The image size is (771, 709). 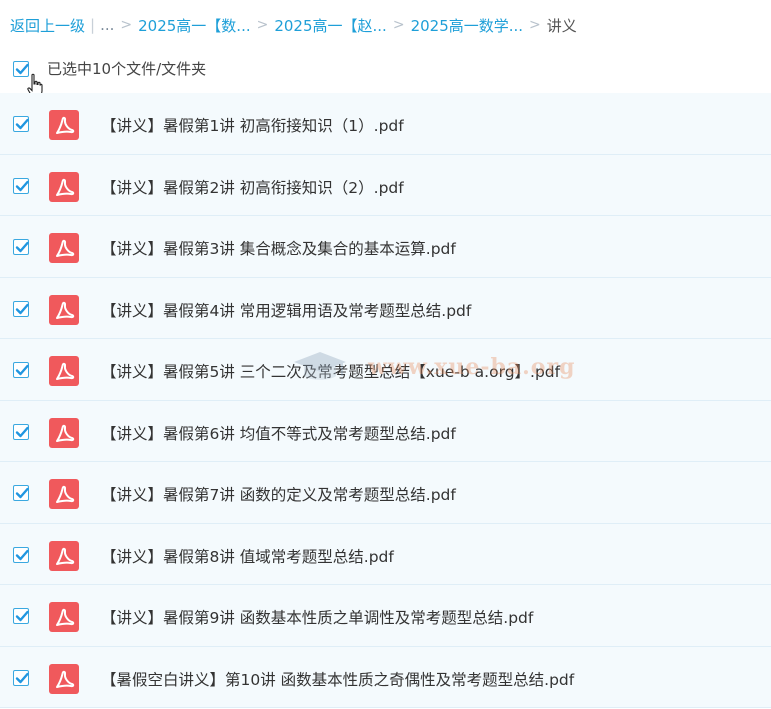 I want to click on file-row: 【讲义】暑假第9讲 函数基本性质之单调性及常考题型总结.pdf, so click(x=385, y=616).